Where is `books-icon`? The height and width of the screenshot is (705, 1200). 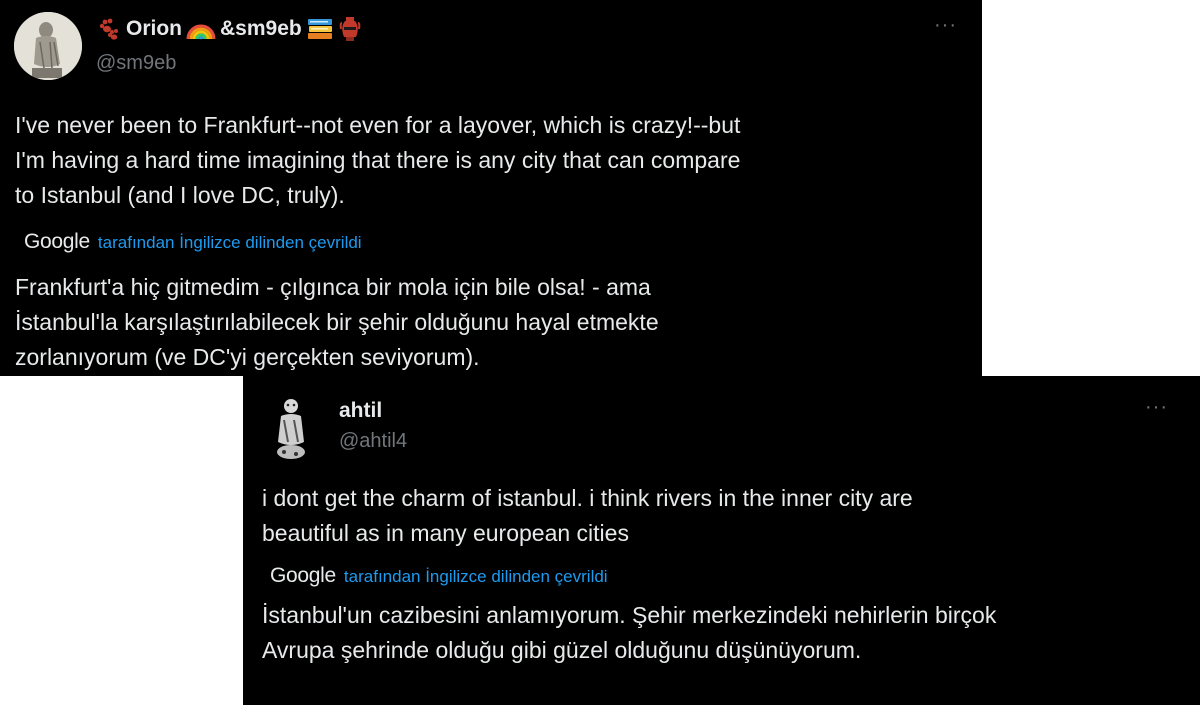 books-icon is located at coordinates (319, 29).